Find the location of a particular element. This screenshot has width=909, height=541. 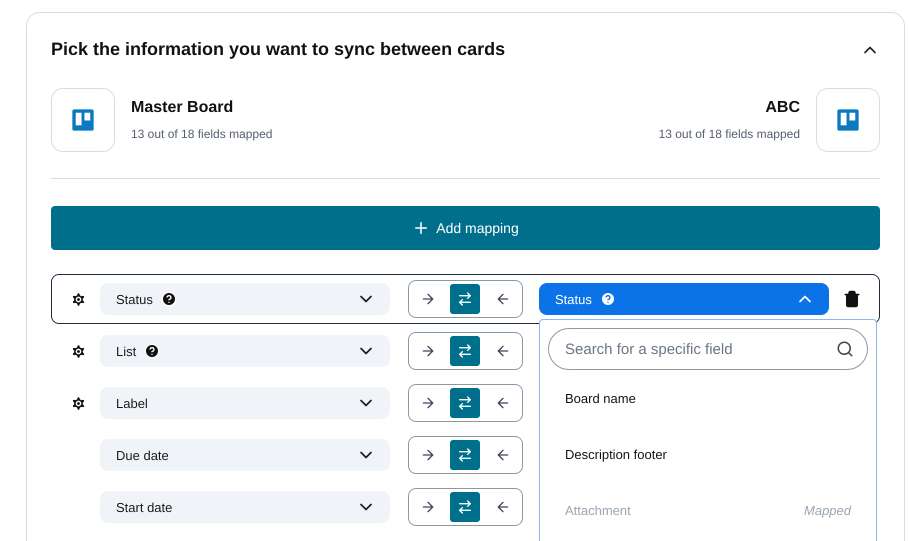

board-name: Master Board is located at coordinates (182, 108).